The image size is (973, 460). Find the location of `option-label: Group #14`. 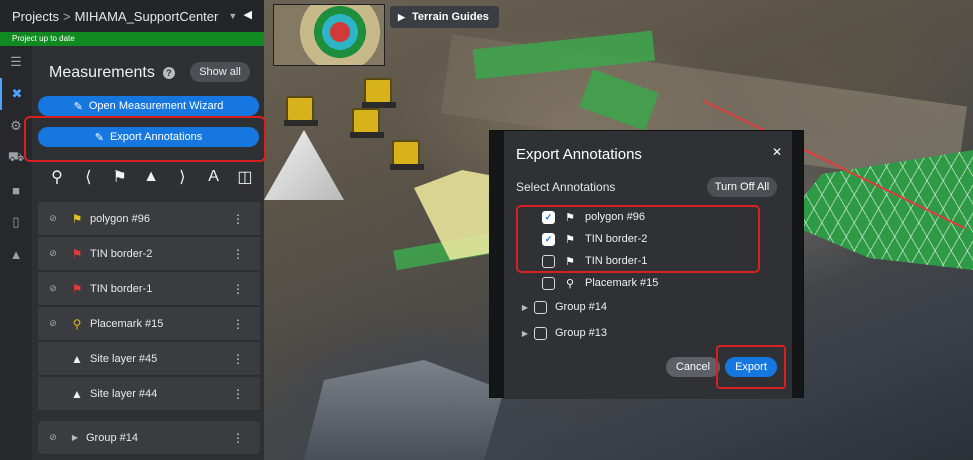

option-label: Group #14 is located at coordinates (581, 307).